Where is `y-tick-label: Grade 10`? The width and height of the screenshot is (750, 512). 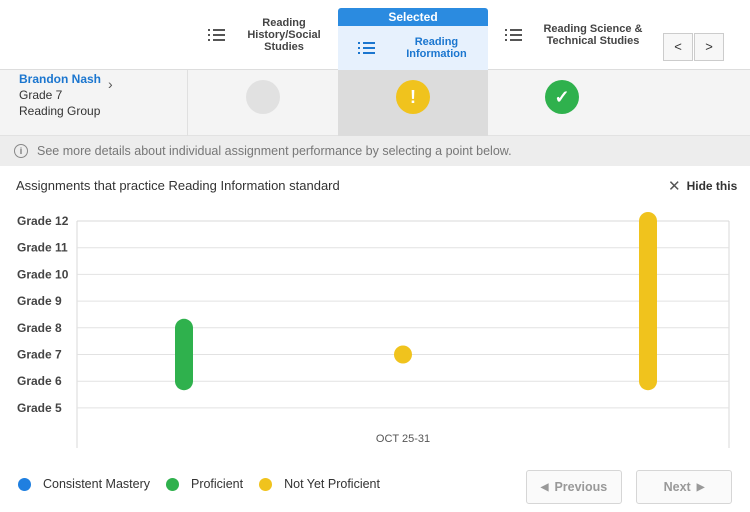
y-tick-label: Grade 10 is located at coordinates (43, 274).